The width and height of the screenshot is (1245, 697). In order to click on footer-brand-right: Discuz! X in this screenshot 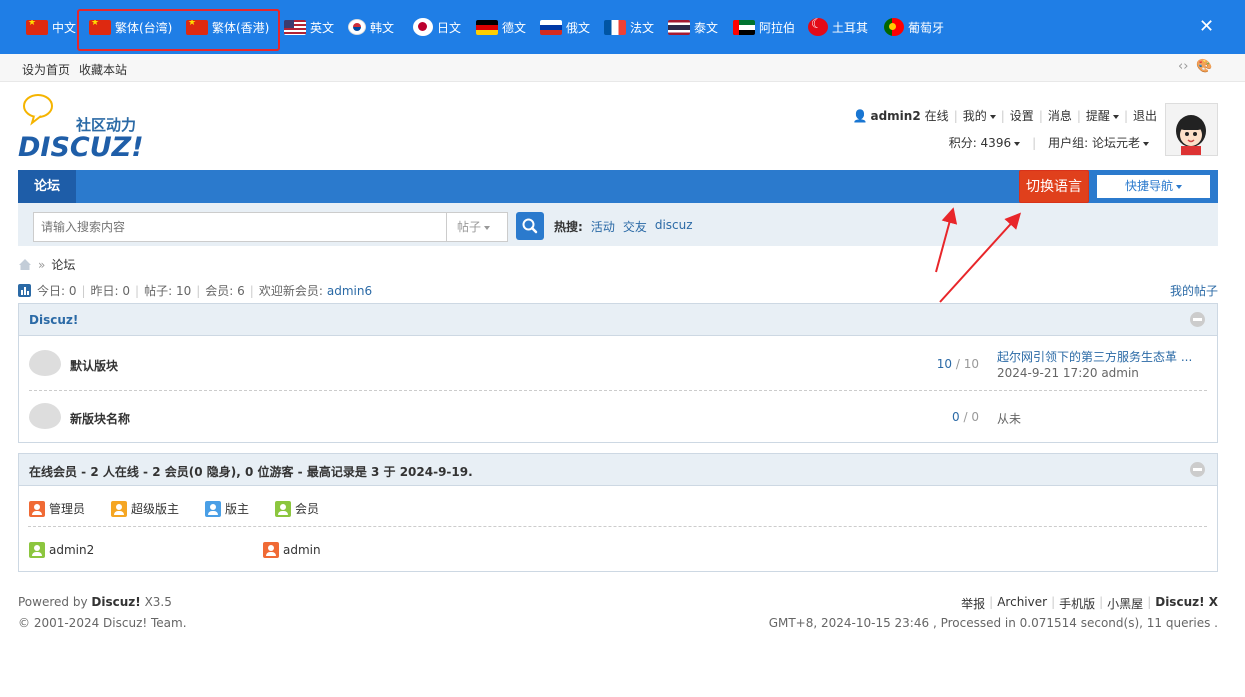, I will do `click(1186, 603)`.